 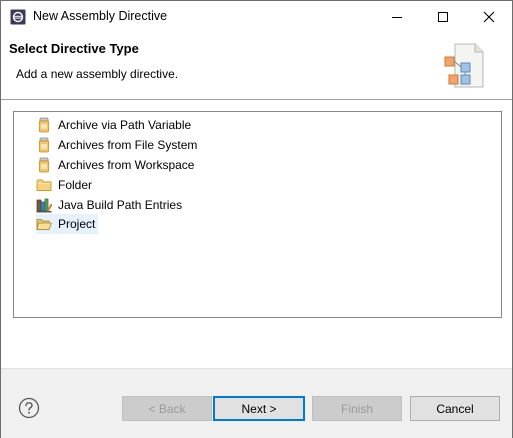 I want to click on tree-item-label: Folder, so click(x=75, y=185).